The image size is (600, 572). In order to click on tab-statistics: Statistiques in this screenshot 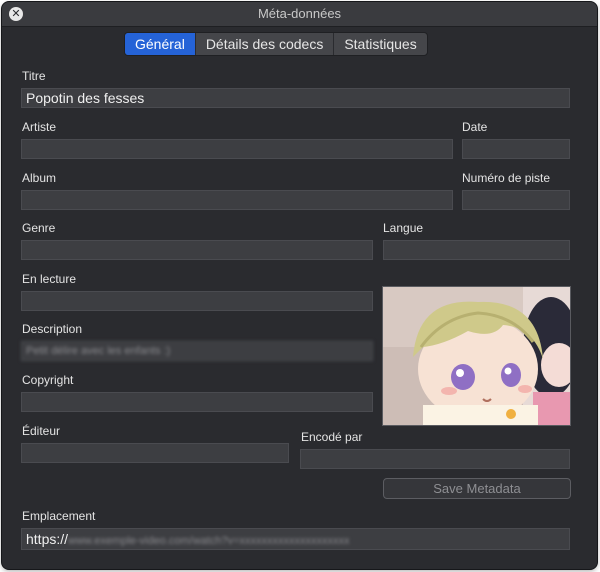, I will do `click(379, 44)`.